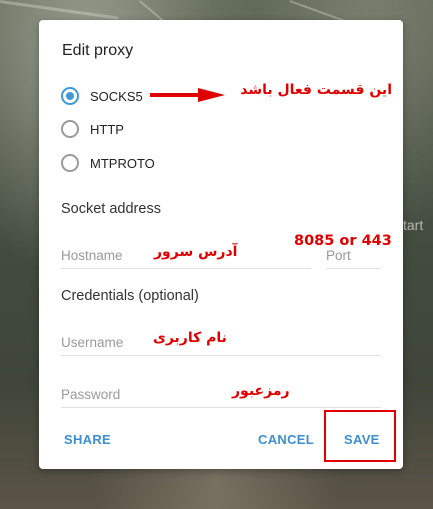 The height and width of the screenshot is (509, 433). What do you see at coordinates (187, 95) in the screenshot?
I see `arrow-icon` at bounding box center [187, 95].